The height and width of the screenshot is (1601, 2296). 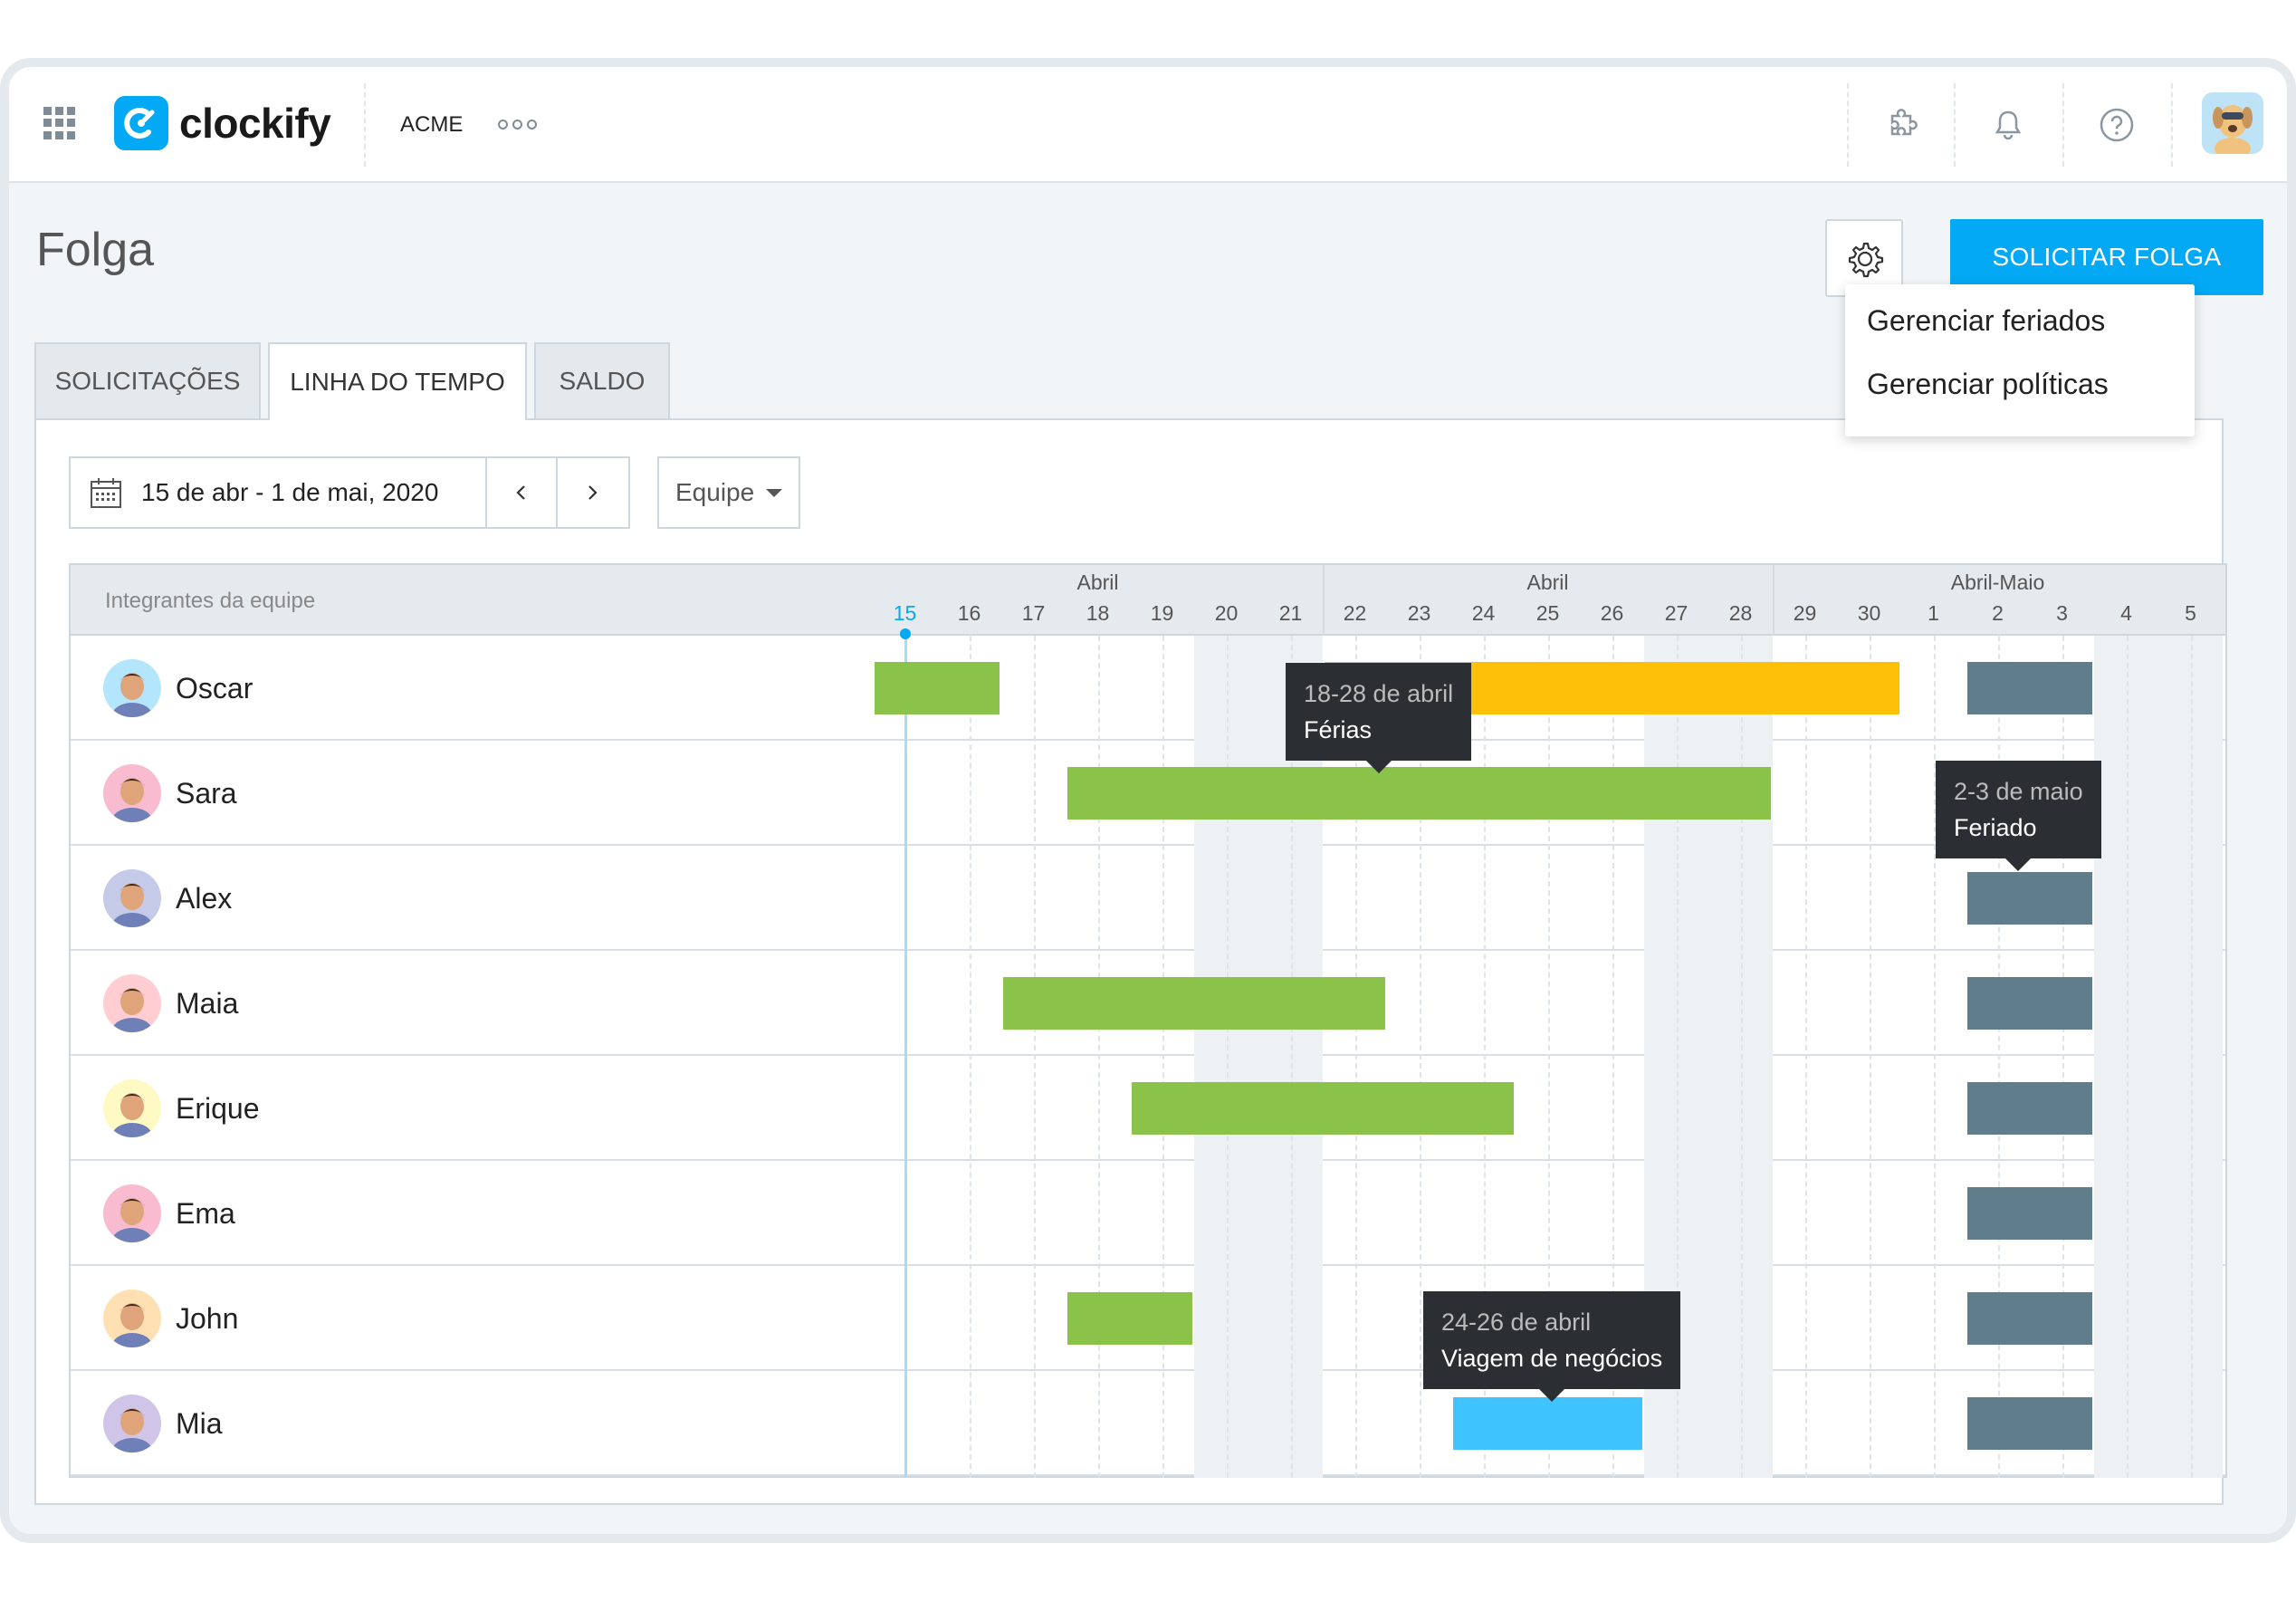 What do you see at coordinates (1419, 613) in the screenshot?
I see `day-label: 23` at bounding box center [1419, 613].